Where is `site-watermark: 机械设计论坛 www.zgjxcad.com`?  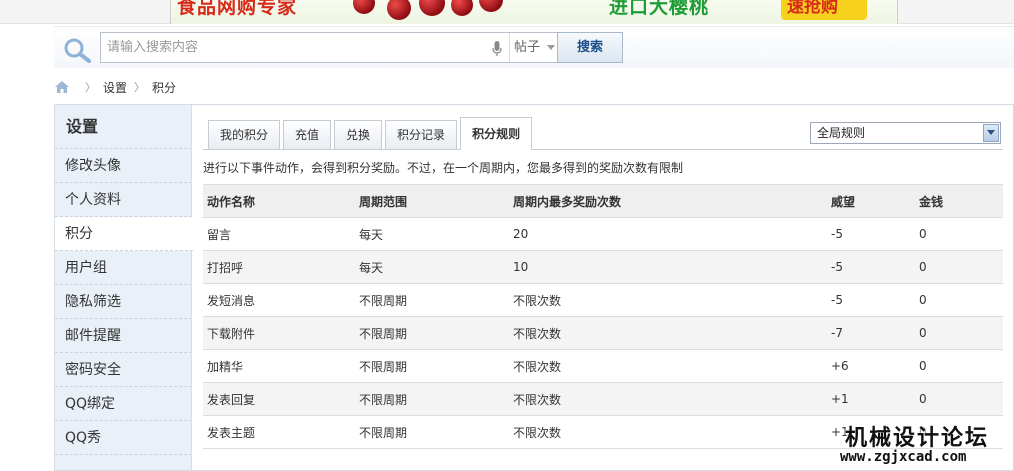
site-watermark: 机械设计论坛 www.zgjxcad.com is located at coordinates (926, 445).